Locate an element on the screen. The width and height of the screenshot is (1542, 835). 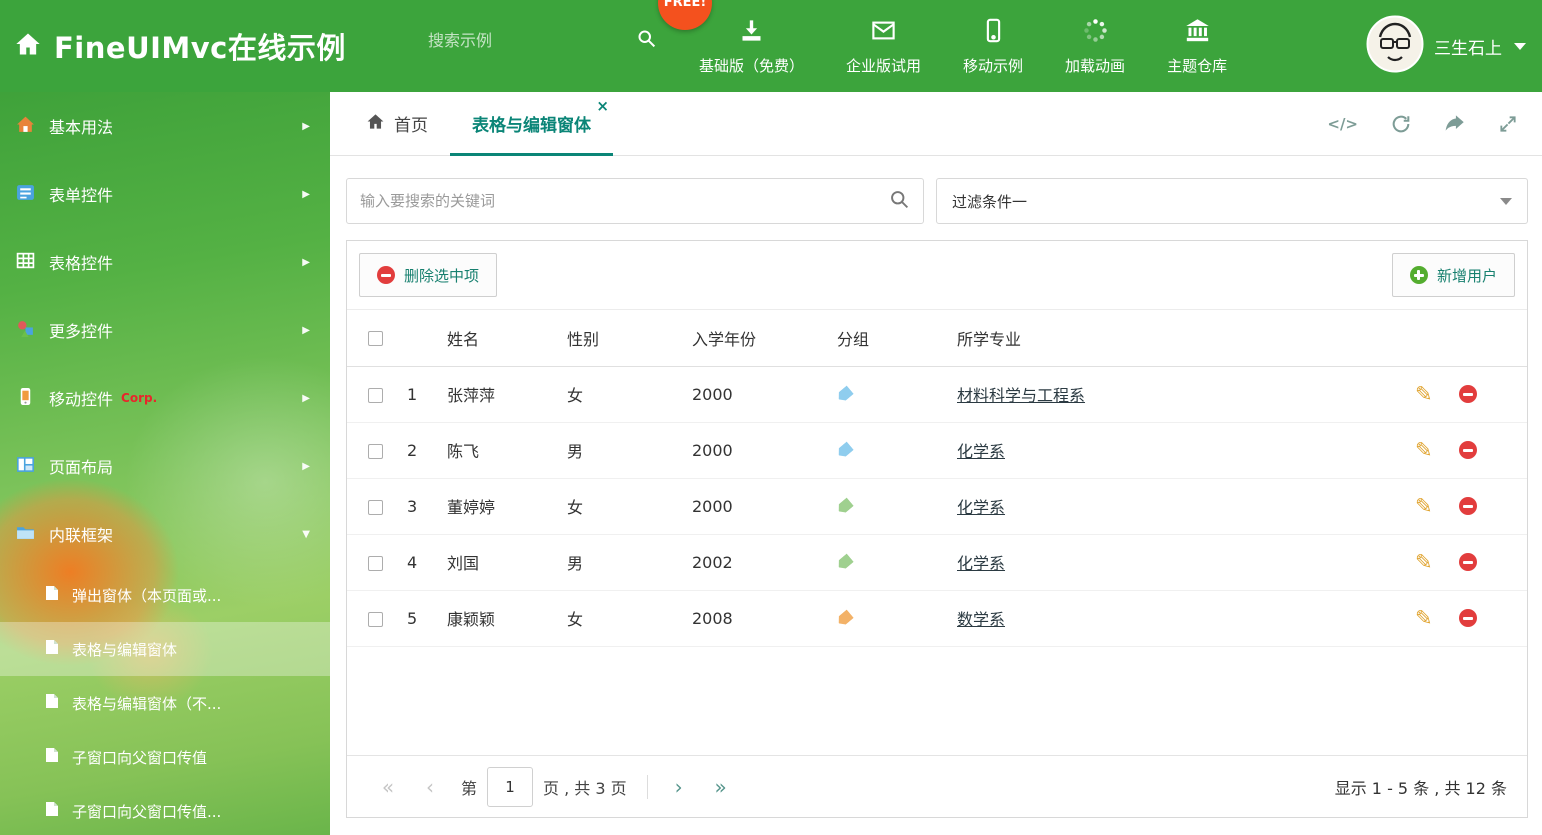
sidebar-item-page-layout: 页面布局 ▶ is located at coordinates (165, 466).